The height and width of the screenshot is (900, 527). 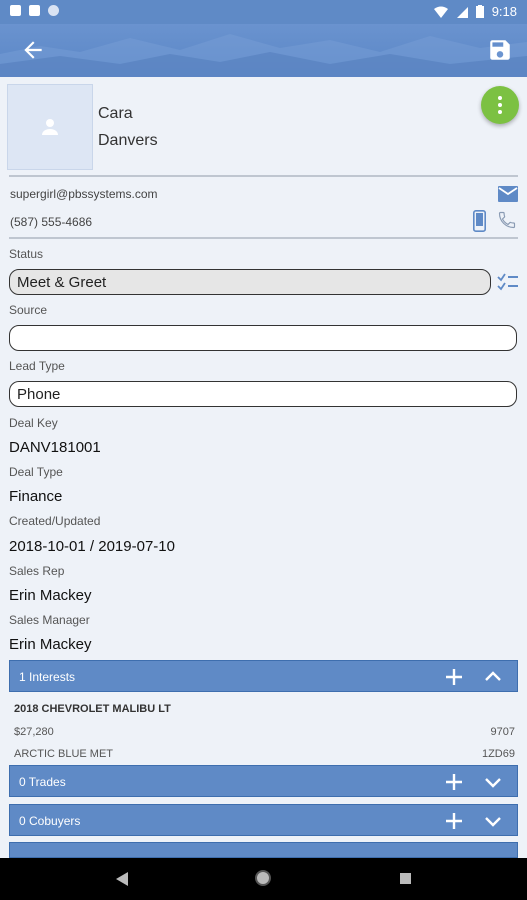 What do you see at coordinates (92, 546) in the screenshot?
I see `created-updated-value: 2018-10-01 / 2019-07-10` at bounding box center [92, 546].